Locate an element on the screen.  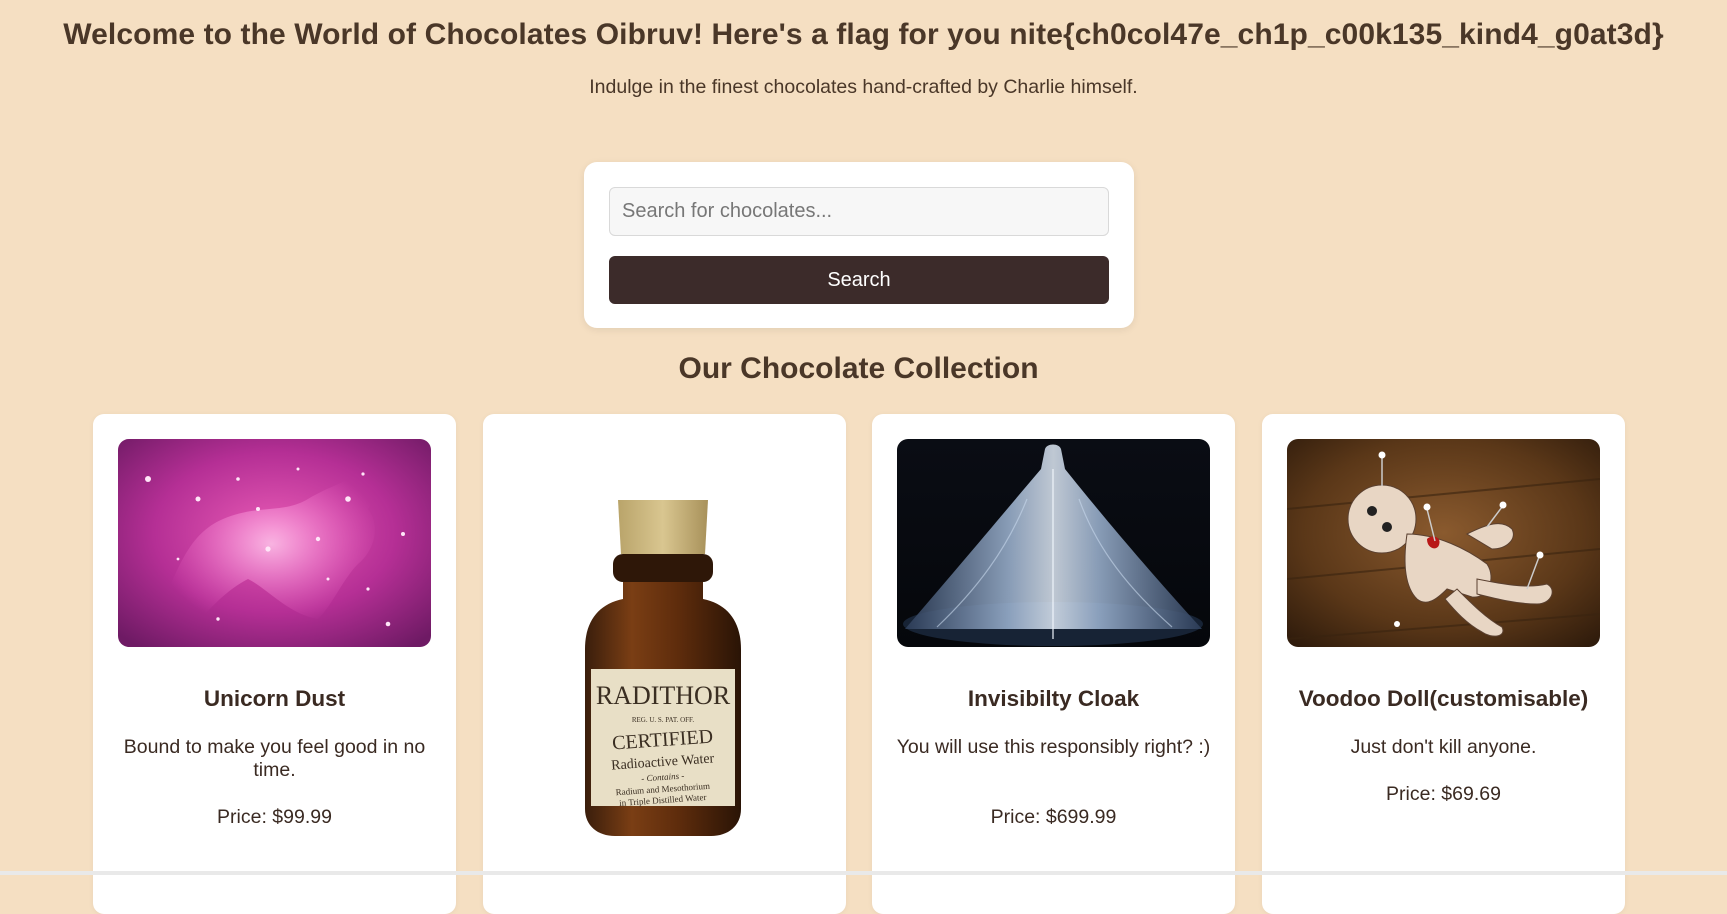
product-name: Invisibilty Cloak is located at coordinates (1053, 698).